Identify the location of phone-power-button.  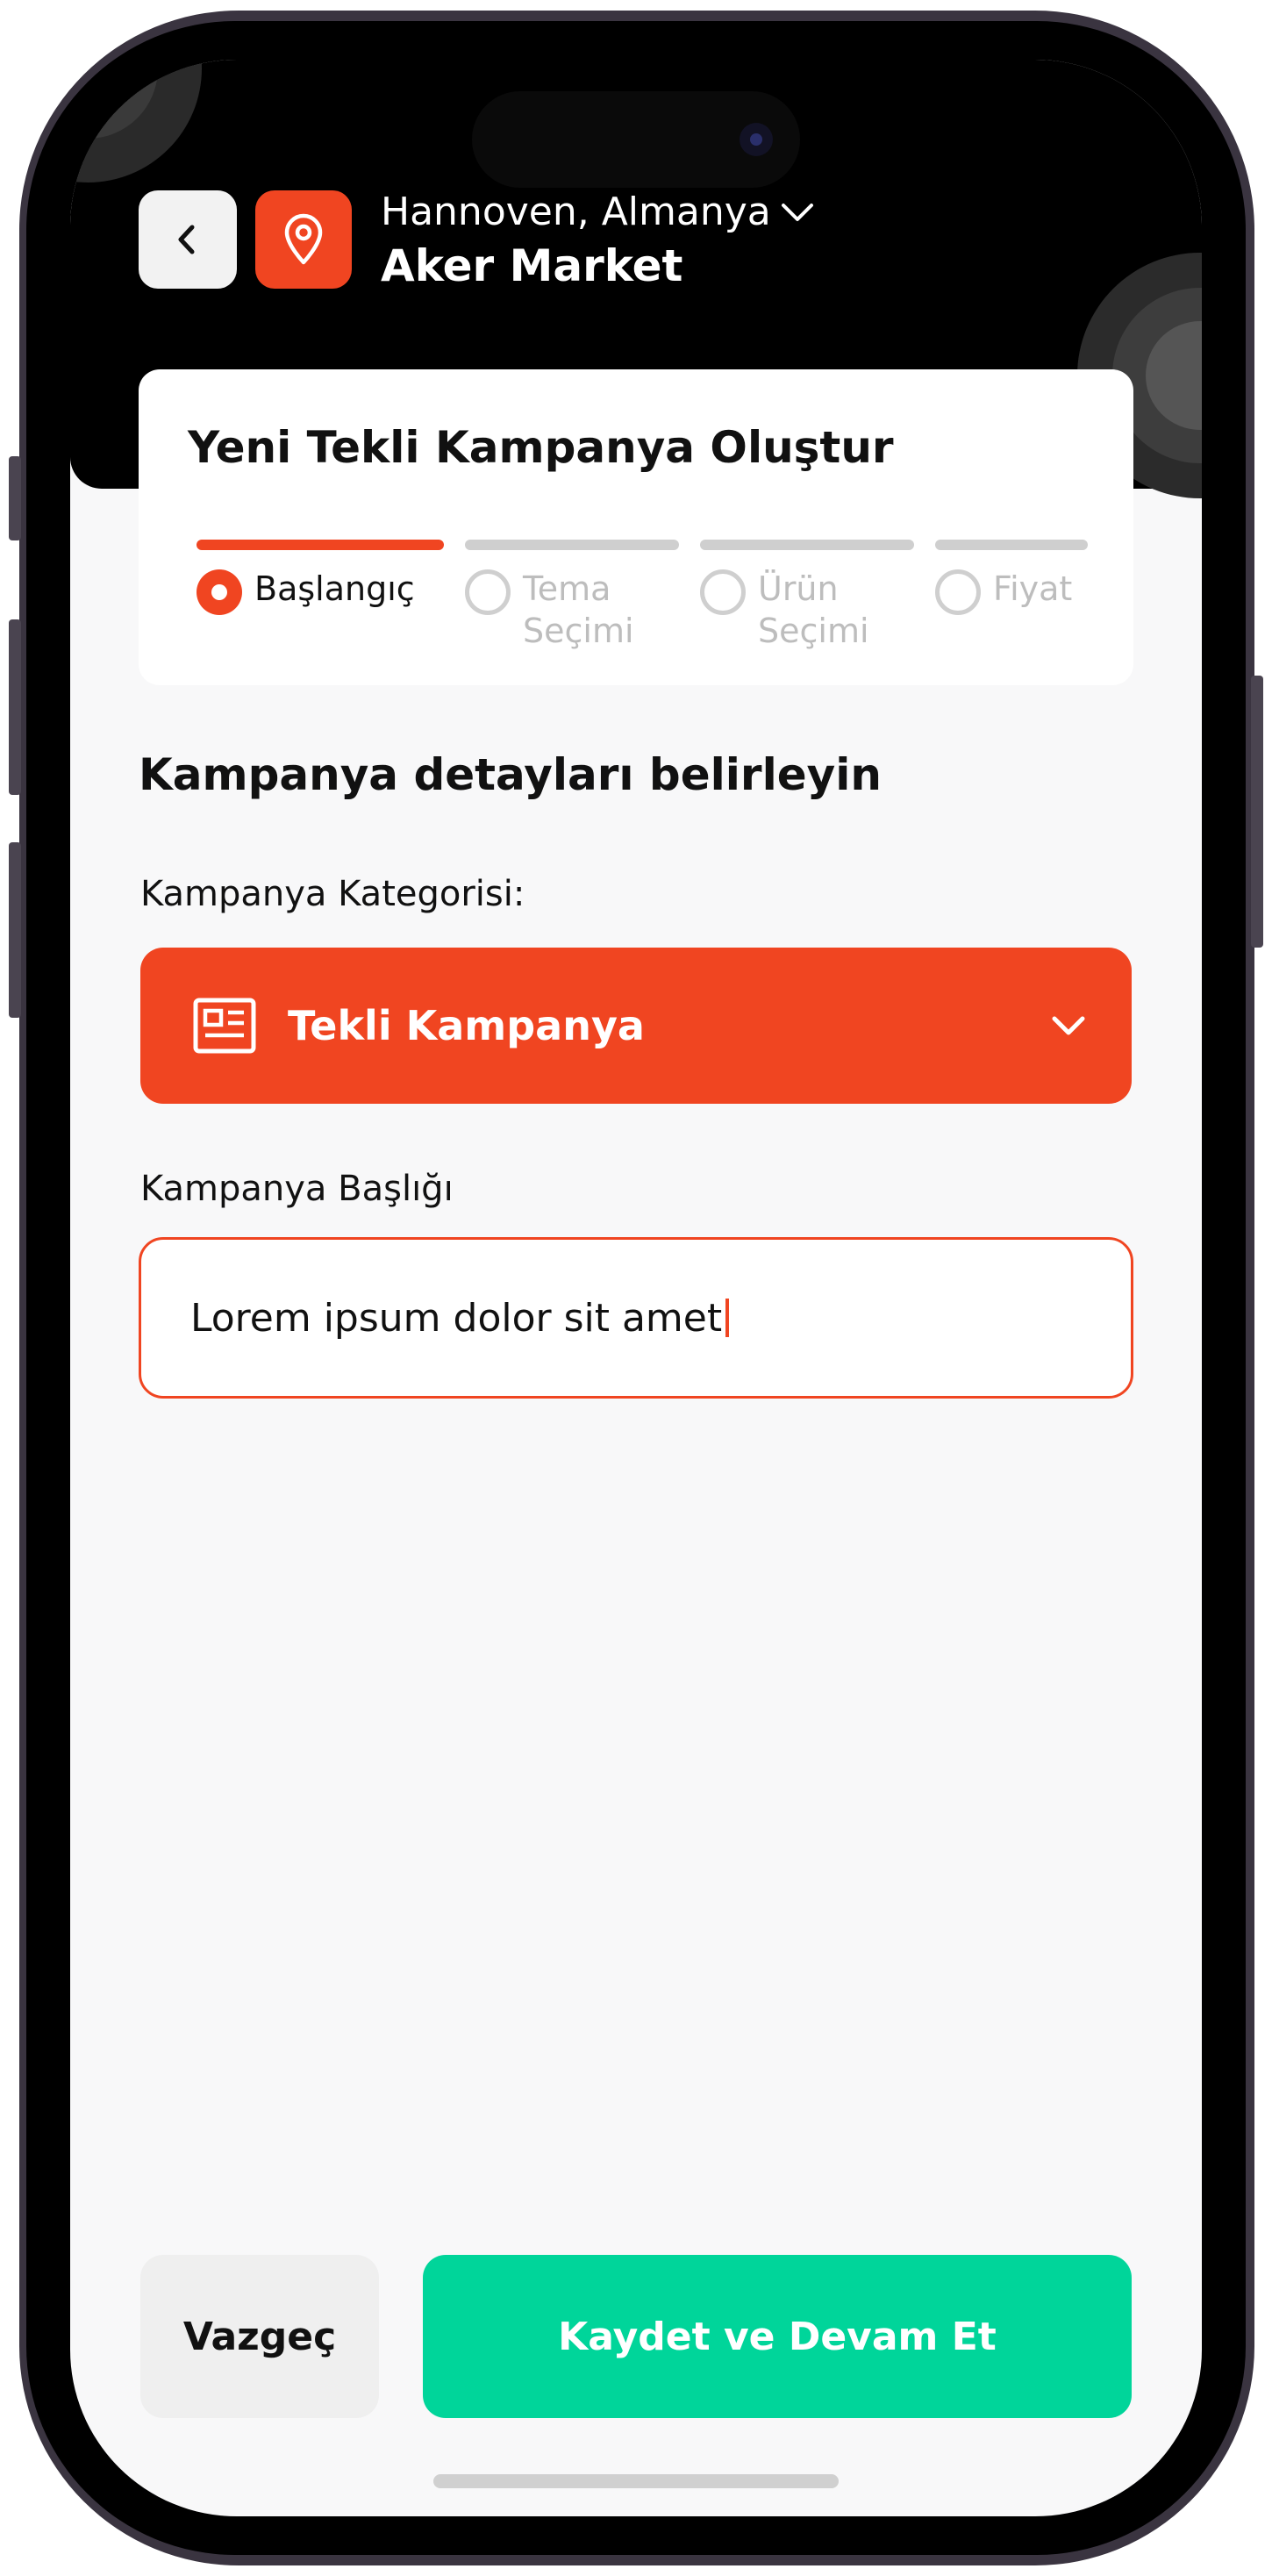
(1257, 812).